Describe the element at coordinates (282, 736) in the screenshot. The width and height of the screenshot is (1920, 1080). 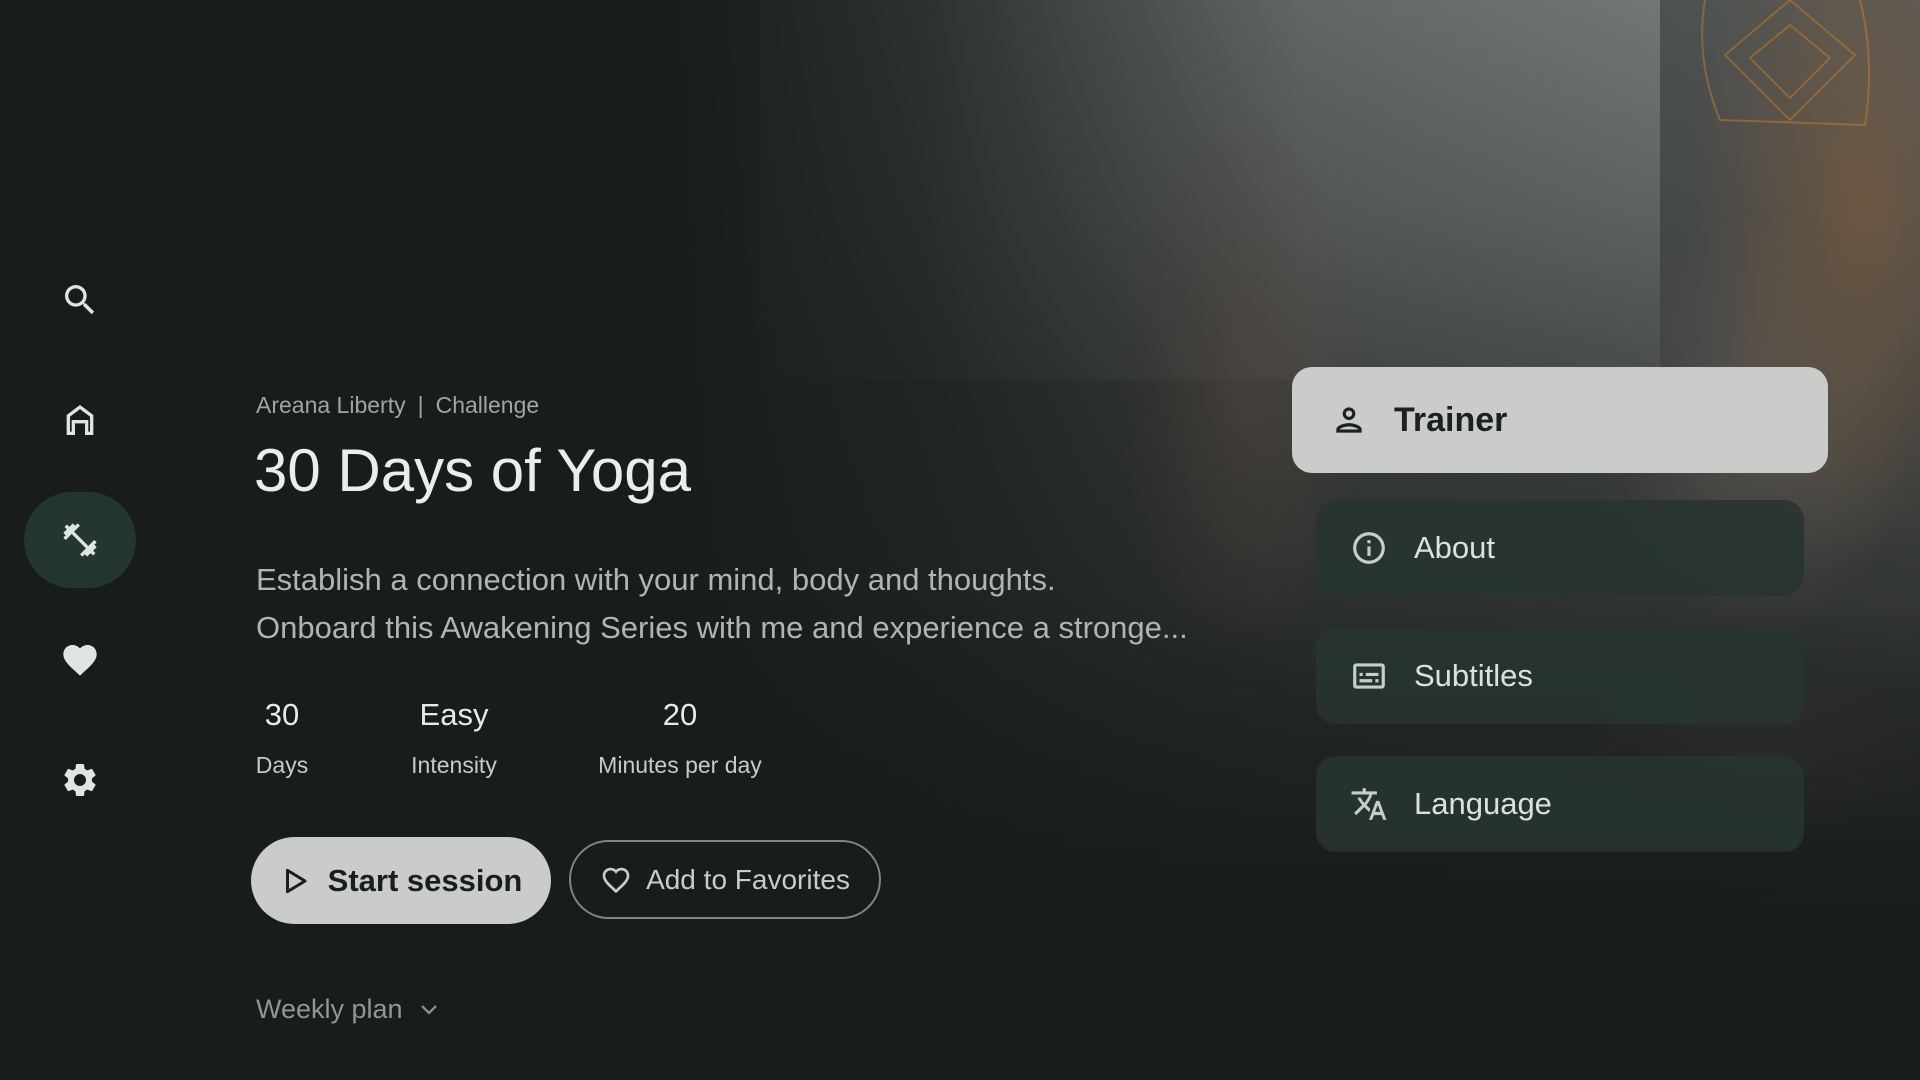
I see `stat-days: 30 Days` at that location.